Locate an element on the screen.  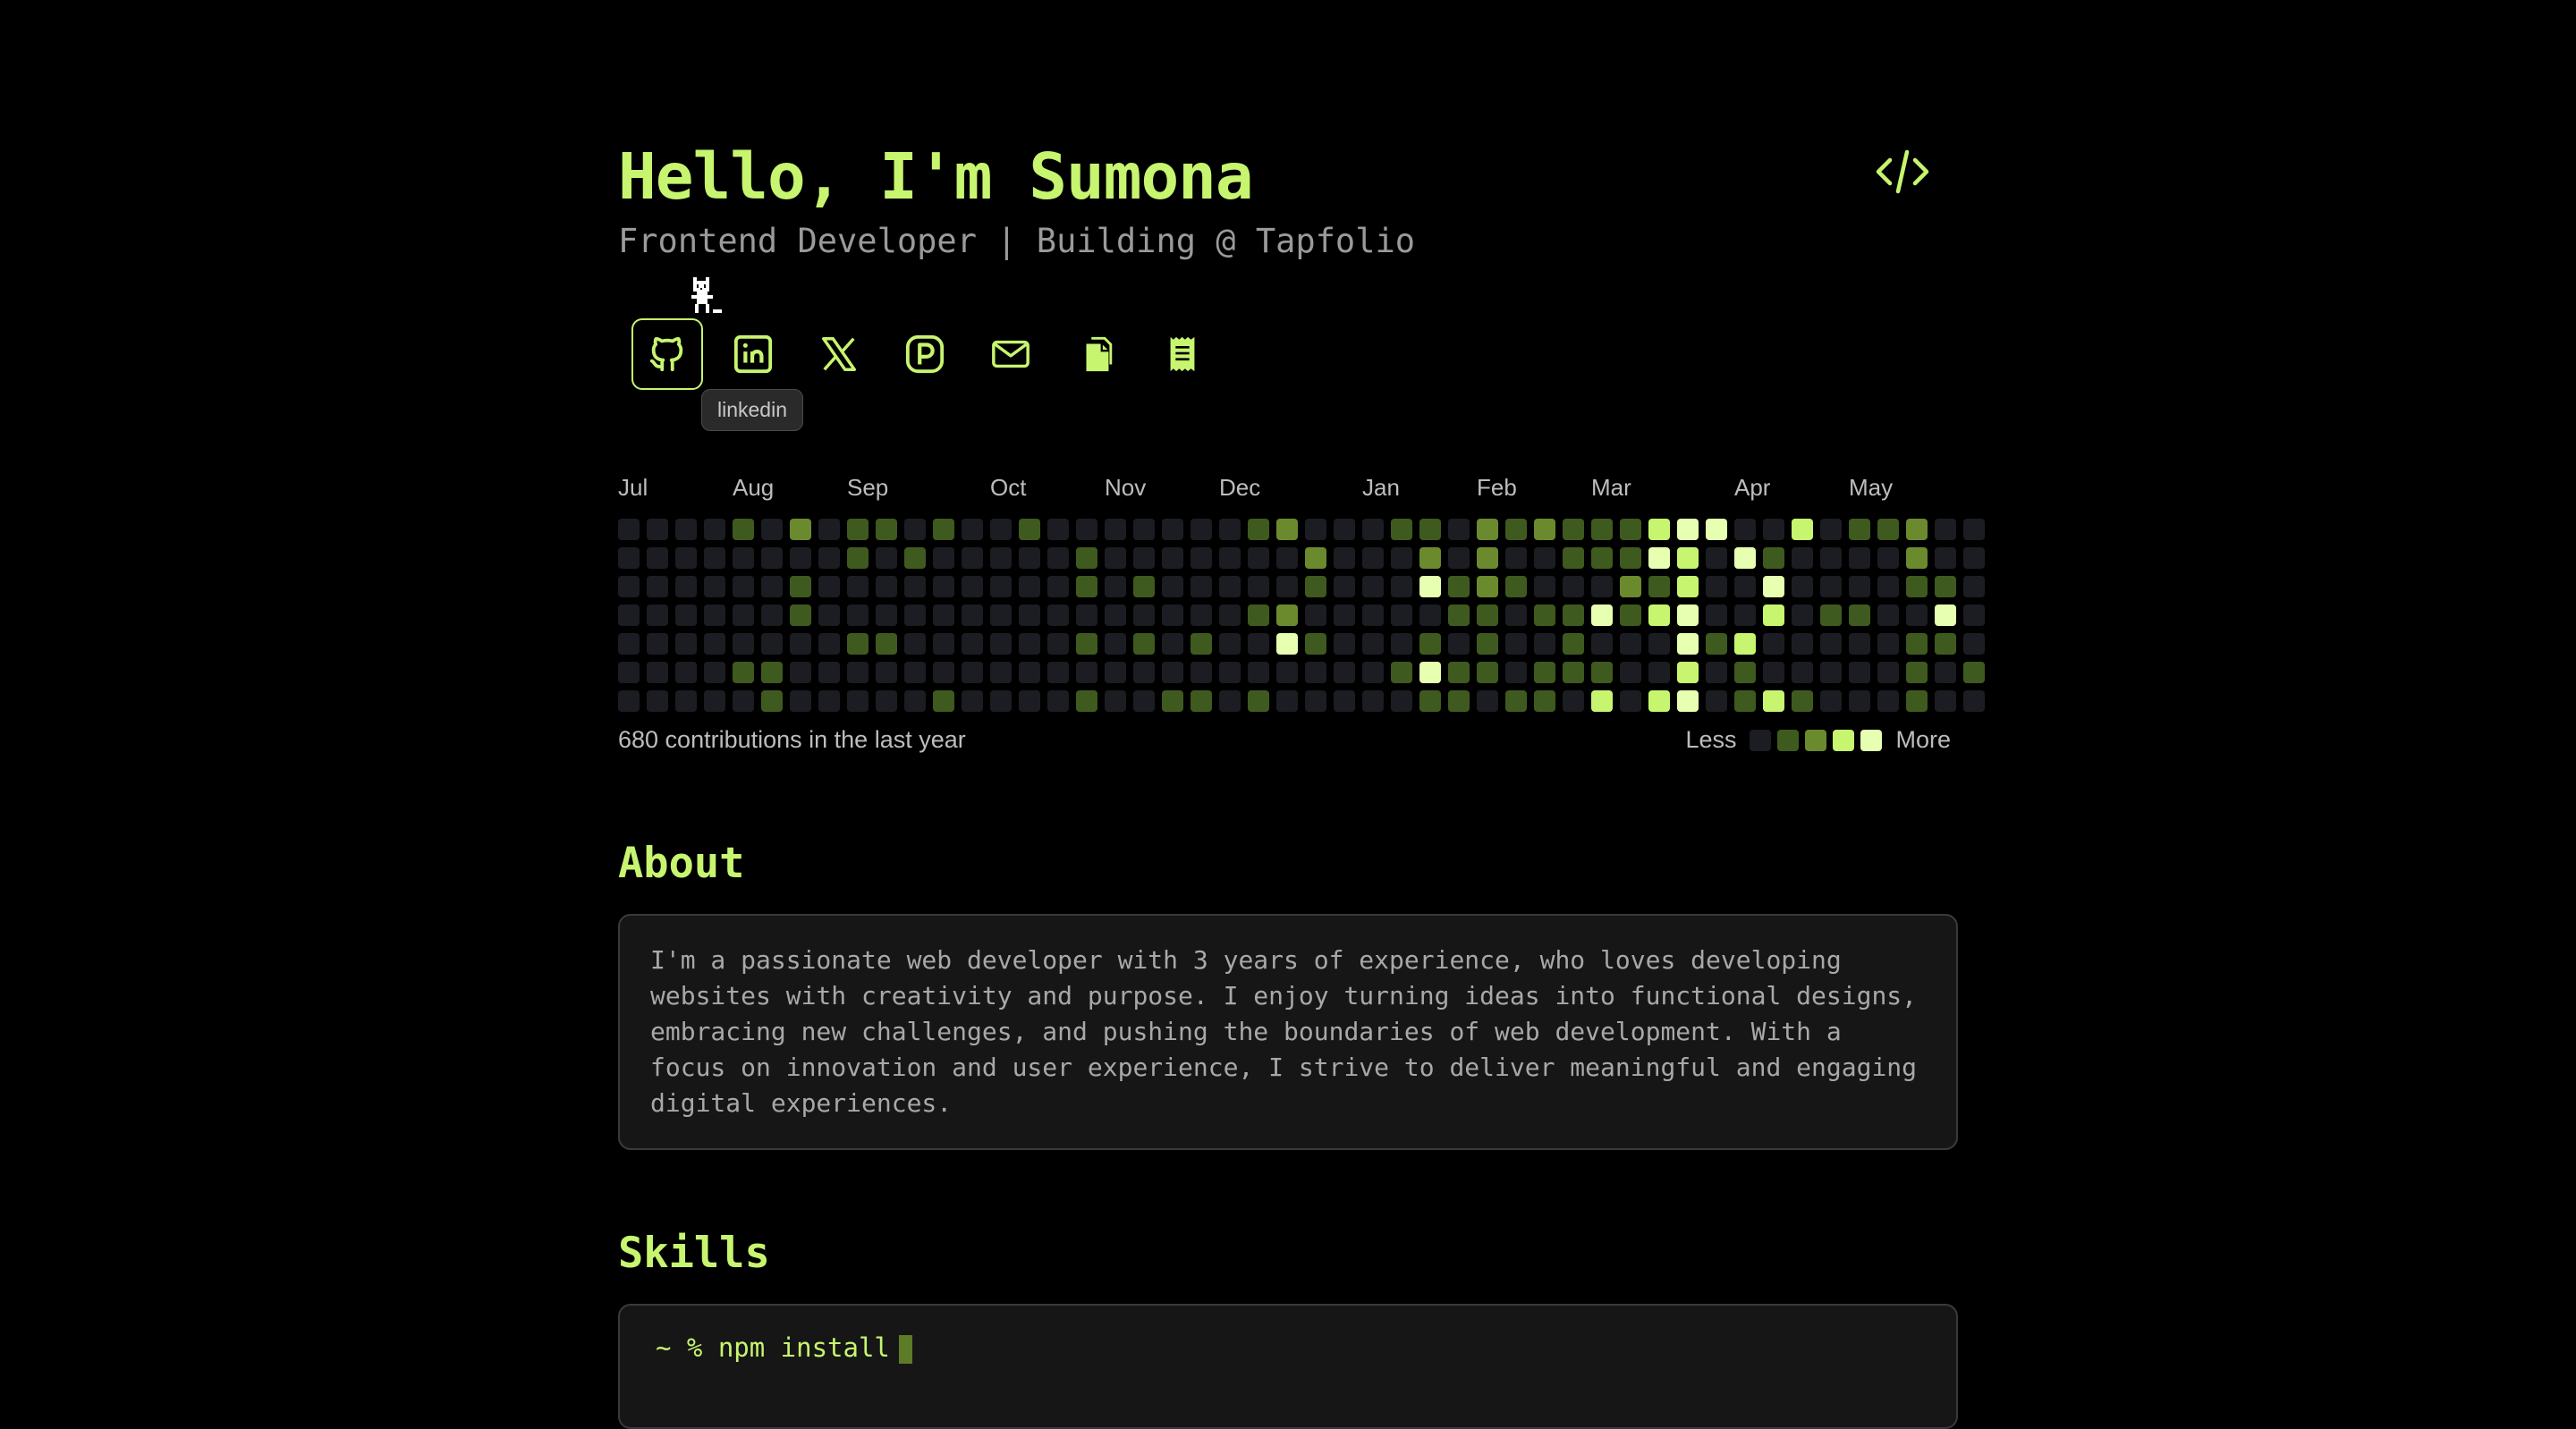
resume-link is located at coordinates (1182, 354).